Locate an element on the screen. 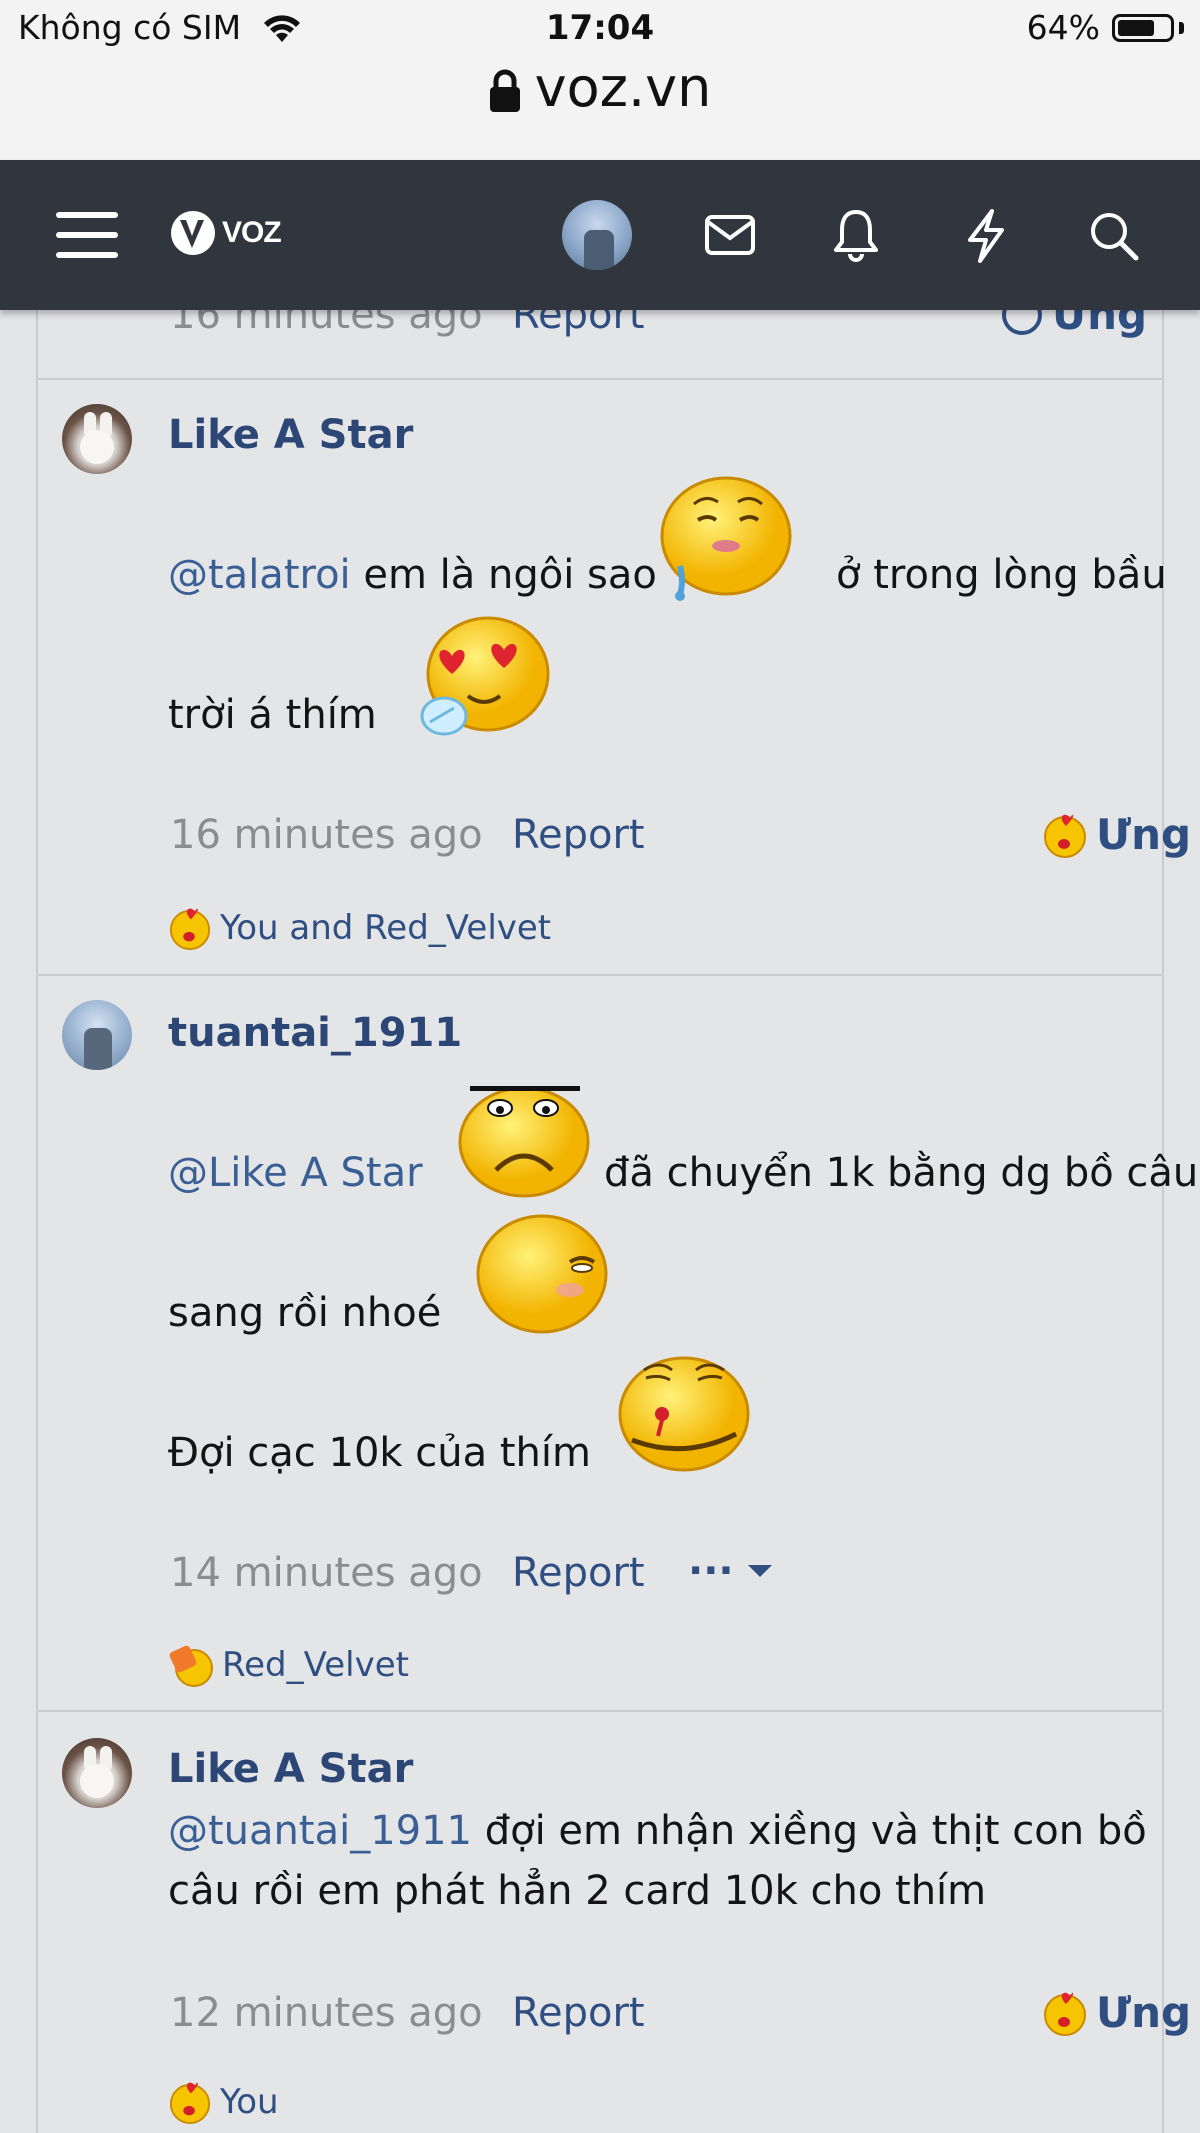 This screenshot has width=1200, height=2133. post-time: 12 minutes ago is located at coordinates (326, 2013).